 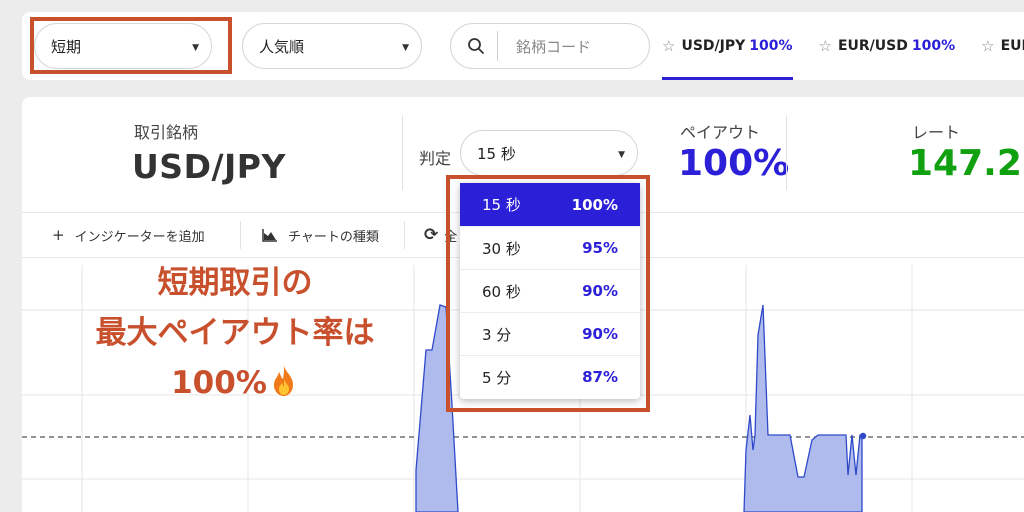 What do you see at coordinates (713, 46) in the screenshot?
I see `tab-symbol: USD/JPY` at bounding box center [713, 46].